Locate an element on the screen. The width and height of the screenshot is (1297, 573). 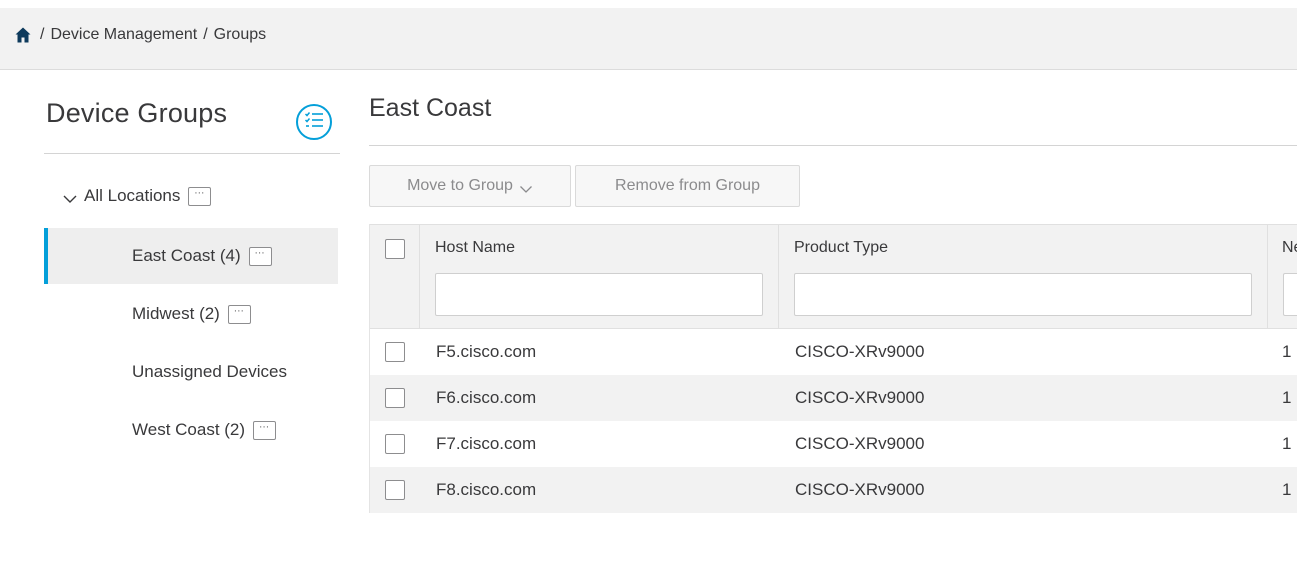
table-row: F5.cisco.com CISCO-XRv9000 1 is located at coordinates (833, 352).